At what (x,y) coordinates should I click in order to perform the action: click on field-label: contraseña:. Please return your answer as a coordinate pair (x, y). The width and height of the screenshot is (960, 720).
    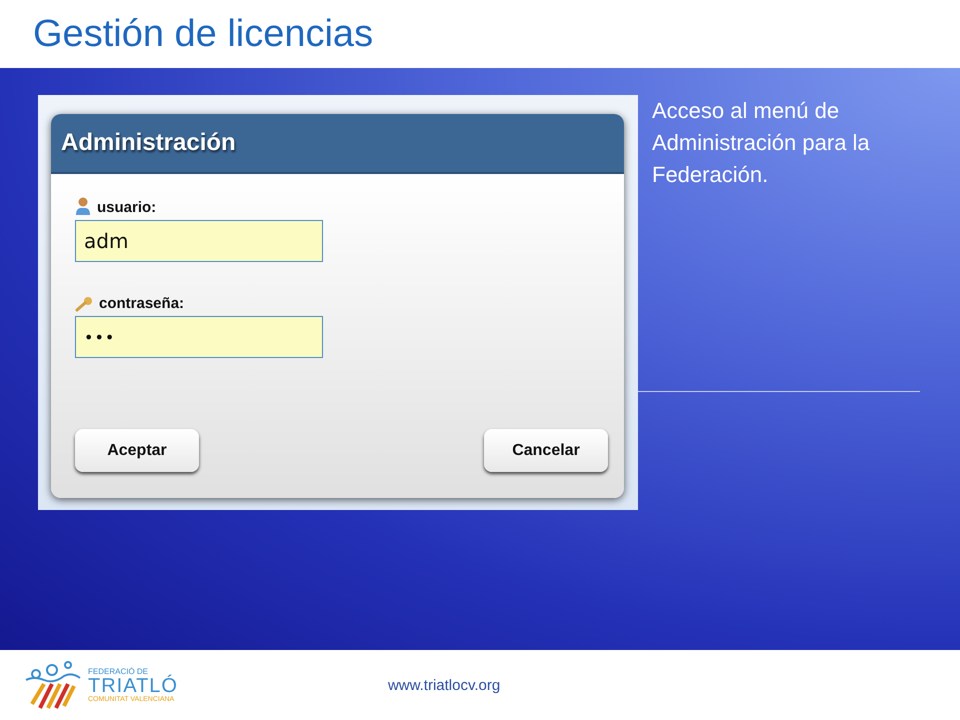
    Looking at the image, I should click on (141, 303).